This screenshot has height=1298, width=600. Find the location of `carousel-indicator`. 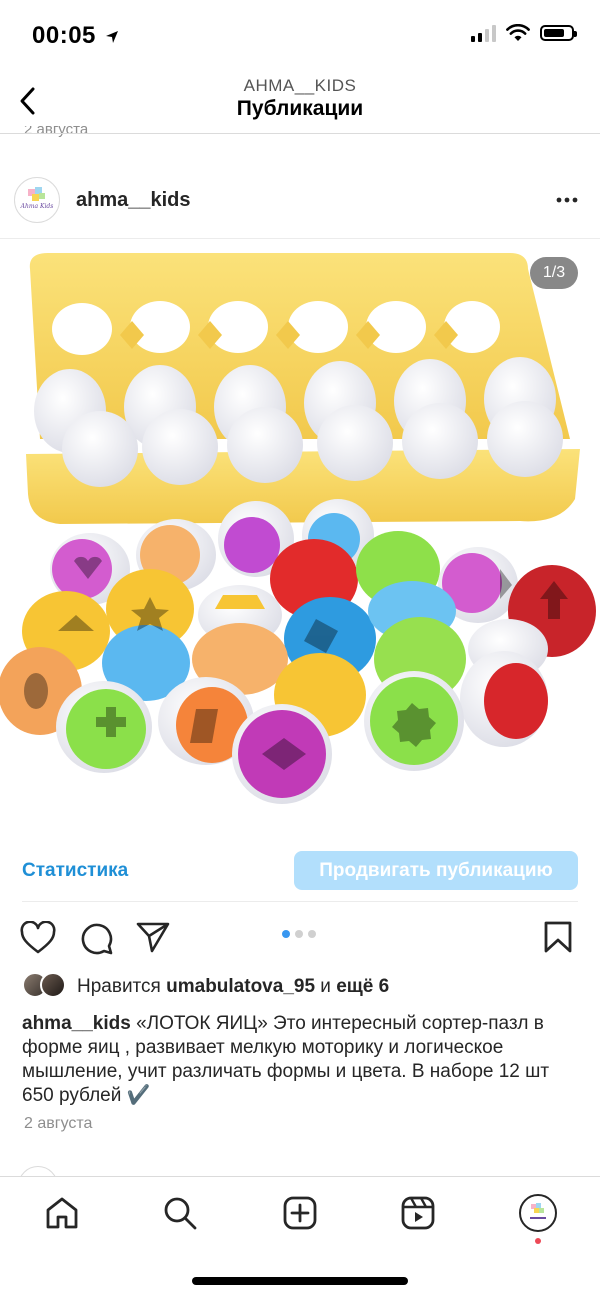

carousel-indicator is located at coordinates (299, 934).